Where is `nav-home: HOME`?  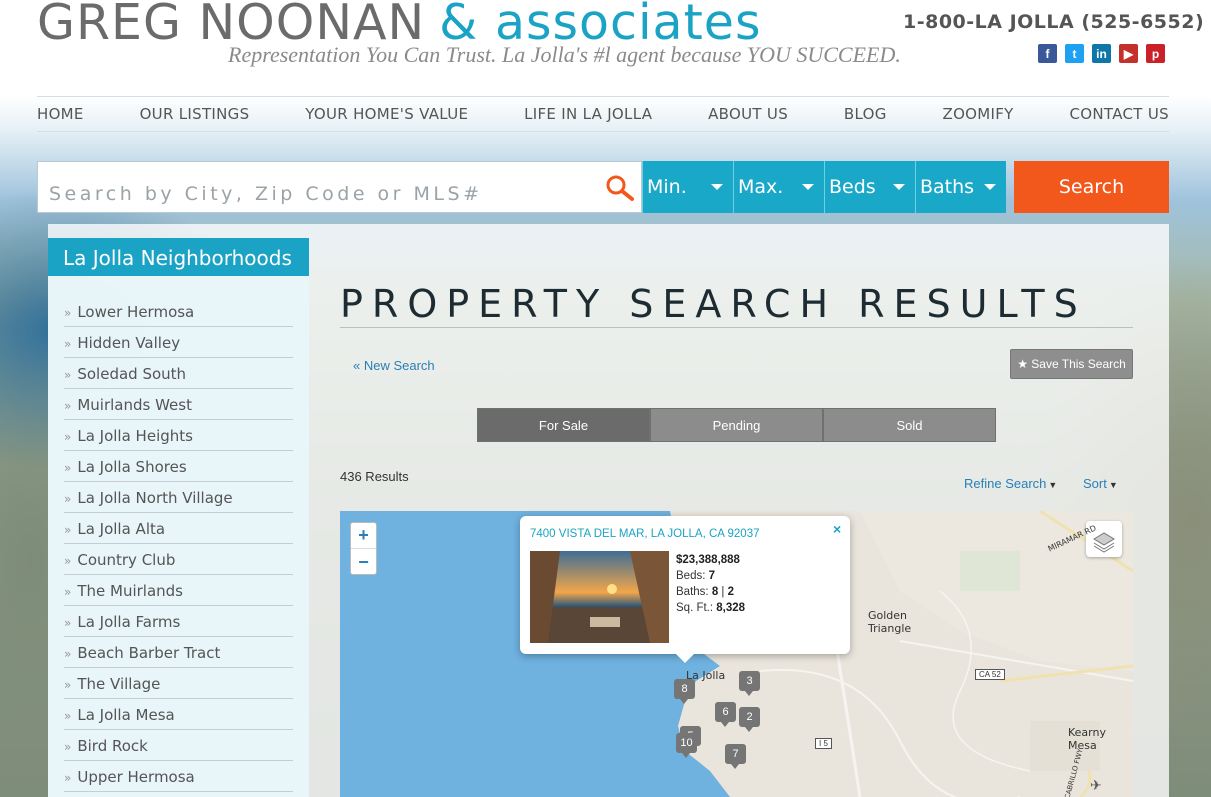
nav-home: HOME is located at coordinates (60, 114).